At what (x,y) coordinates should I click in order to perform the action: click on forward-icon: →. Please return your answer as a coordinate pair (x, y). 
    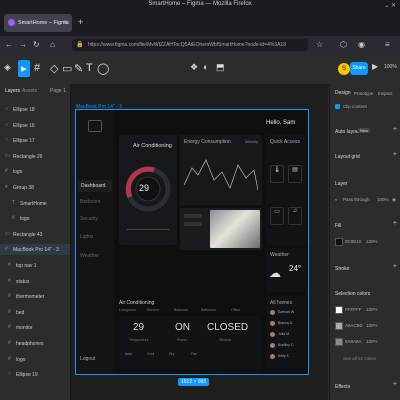
    Looking at the image, I should click on (23, 44).